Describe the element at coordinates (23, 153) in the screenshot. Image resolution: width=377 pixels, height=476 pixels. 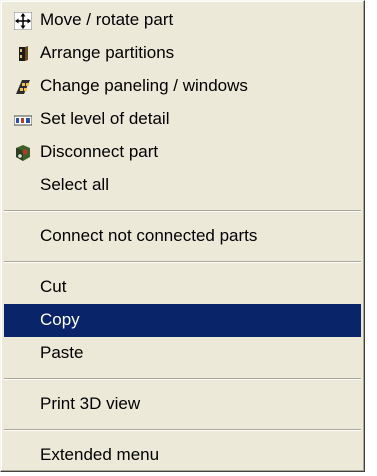
I see `disconnect-part-icon` at that location.